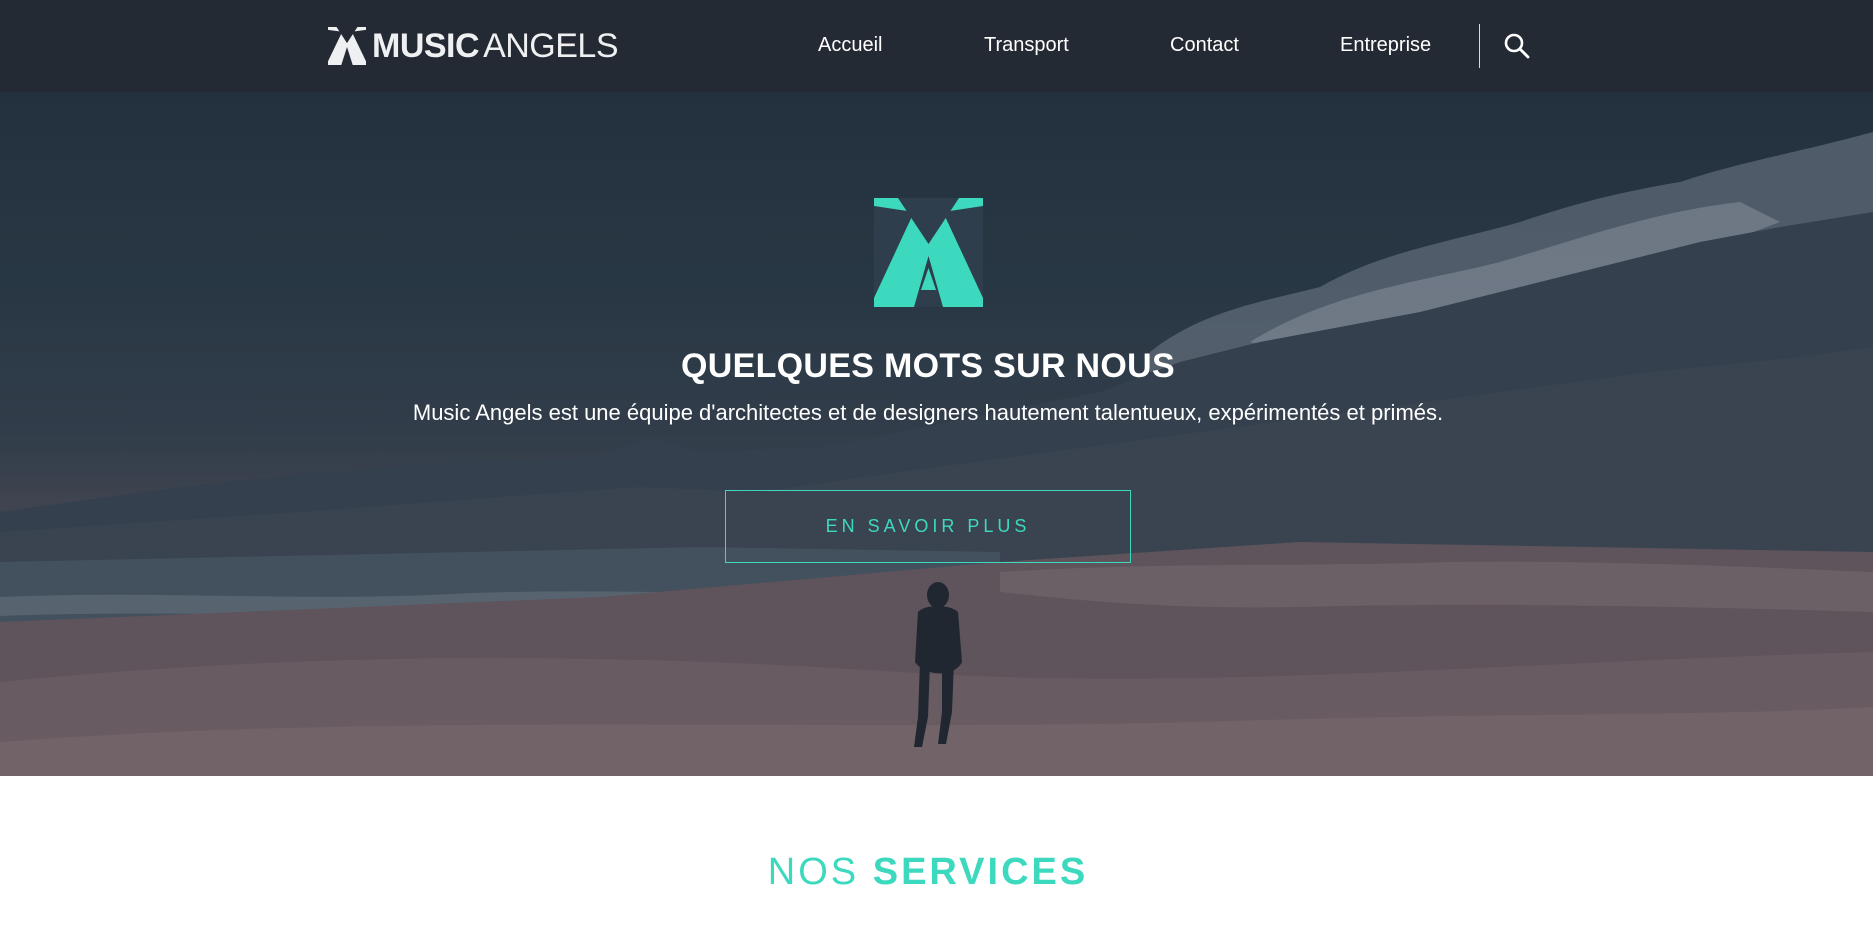  I want to click on search-icon, so click(1517, 46).